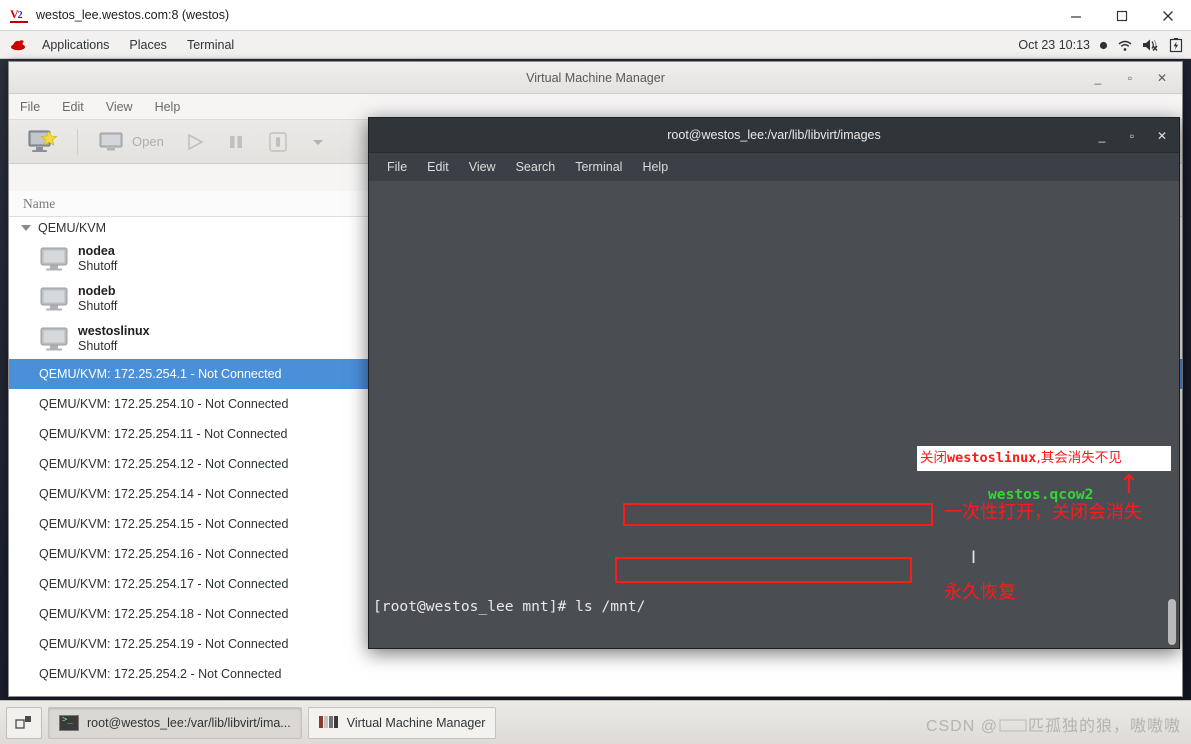 The width and height of the screenshot is (1191, 744). What do you see at coordinates (42, 142) in the screenshot?
I see `new-vm-button` at bounding box center [42, 142].